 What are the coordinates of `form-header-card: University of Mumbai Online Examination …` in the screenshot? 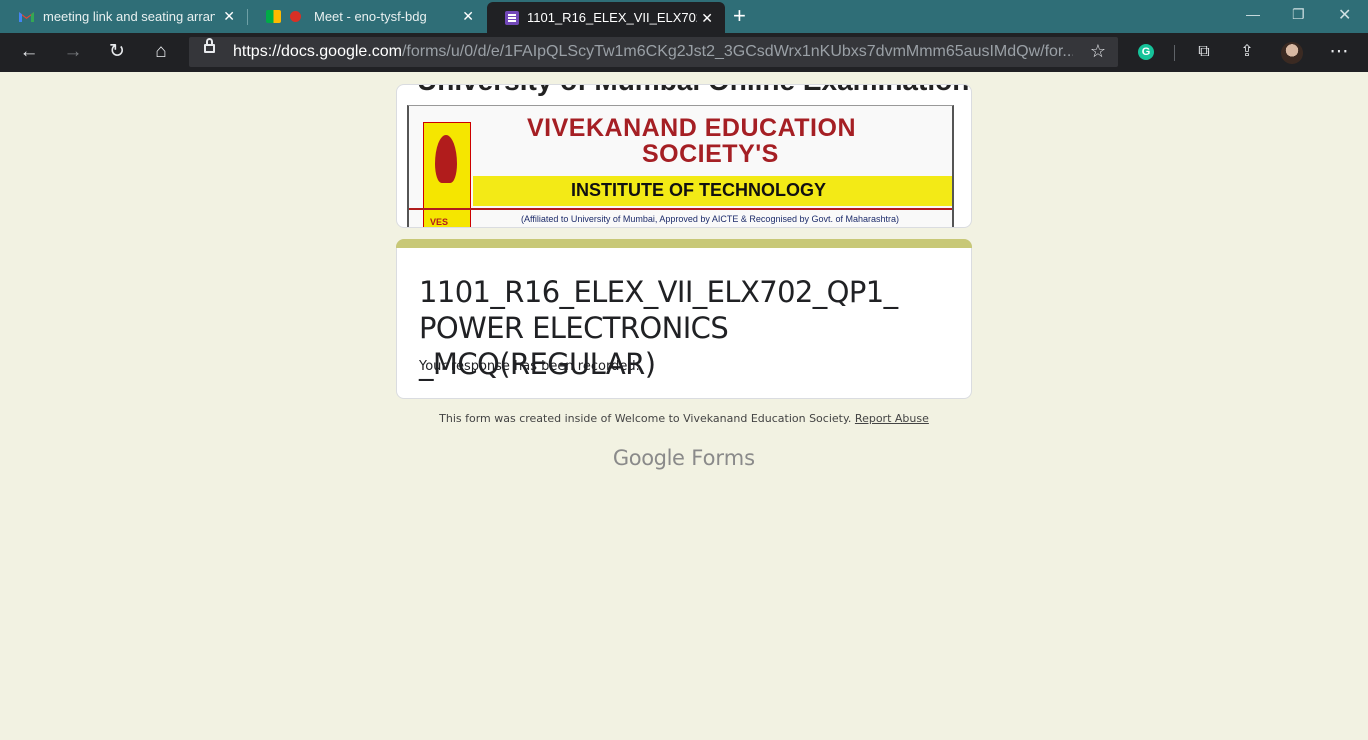 It's located at (684, 156).